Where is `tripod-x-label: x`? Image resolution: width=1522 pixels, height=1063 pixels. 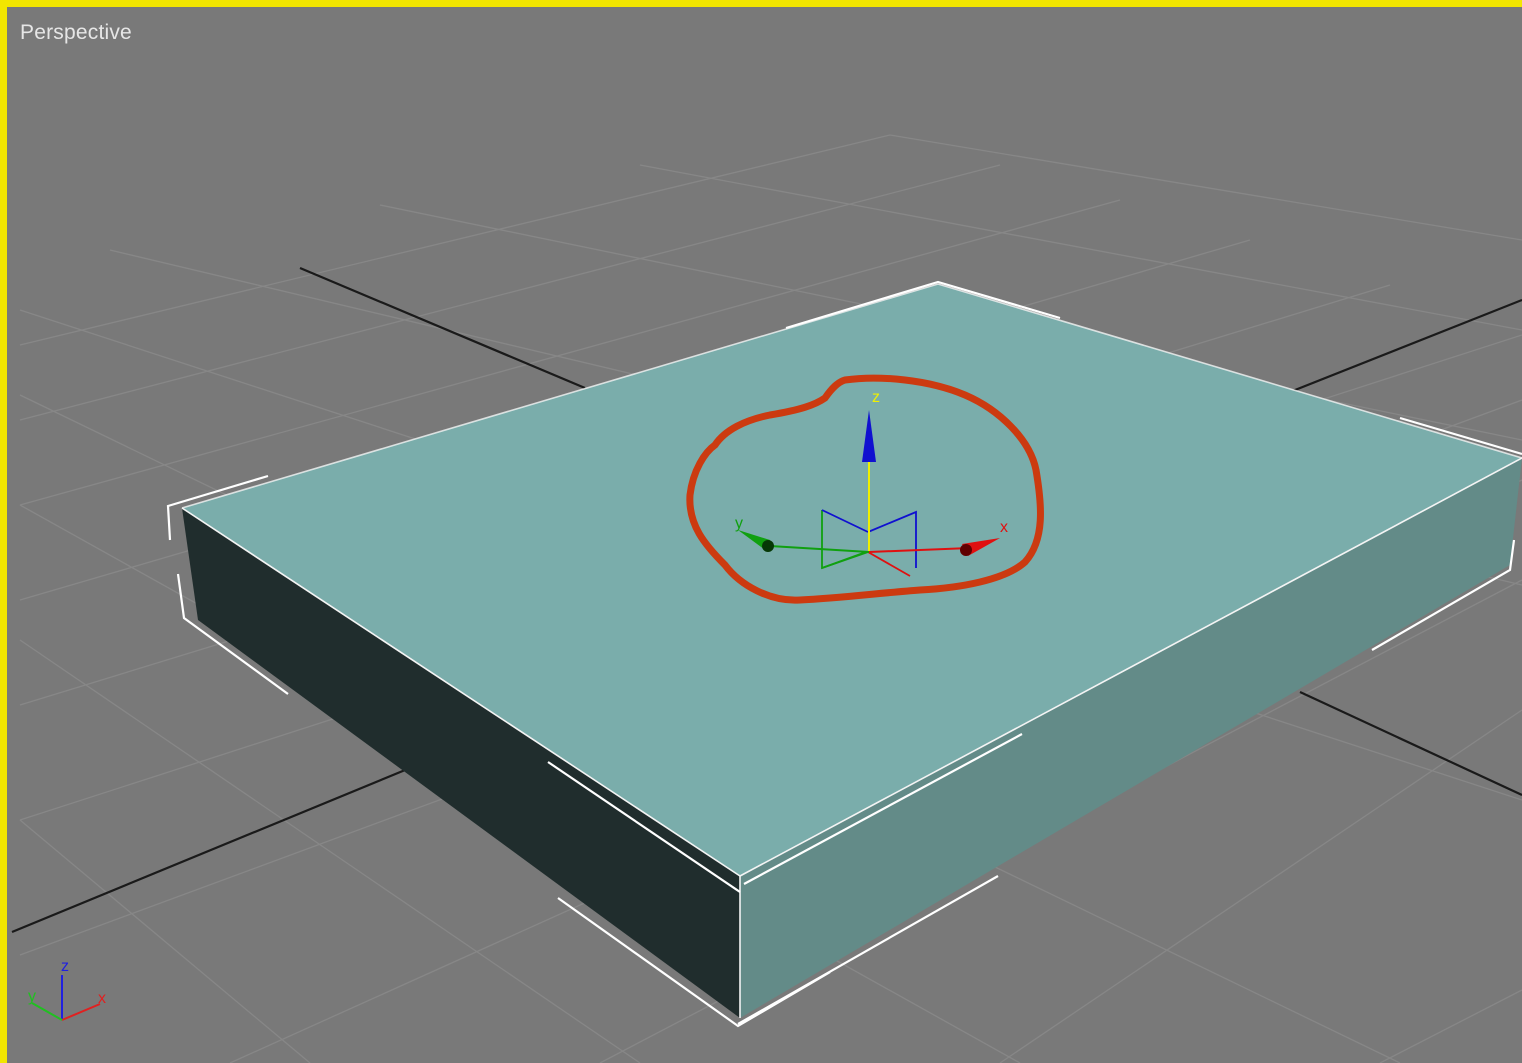
tripod-x-label: x is located at coordinates (102, 998).